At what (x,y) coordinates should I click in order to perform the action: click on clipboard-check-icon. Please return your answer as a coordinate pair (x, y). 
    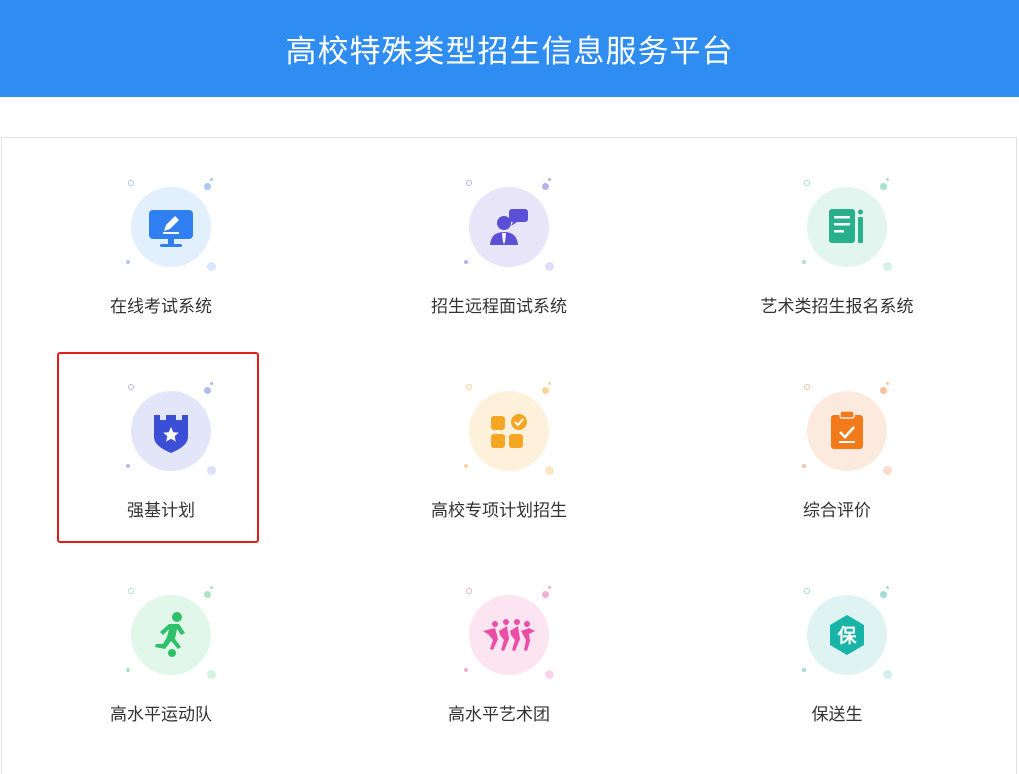
    Looking at the image, I should click on (847, 431).